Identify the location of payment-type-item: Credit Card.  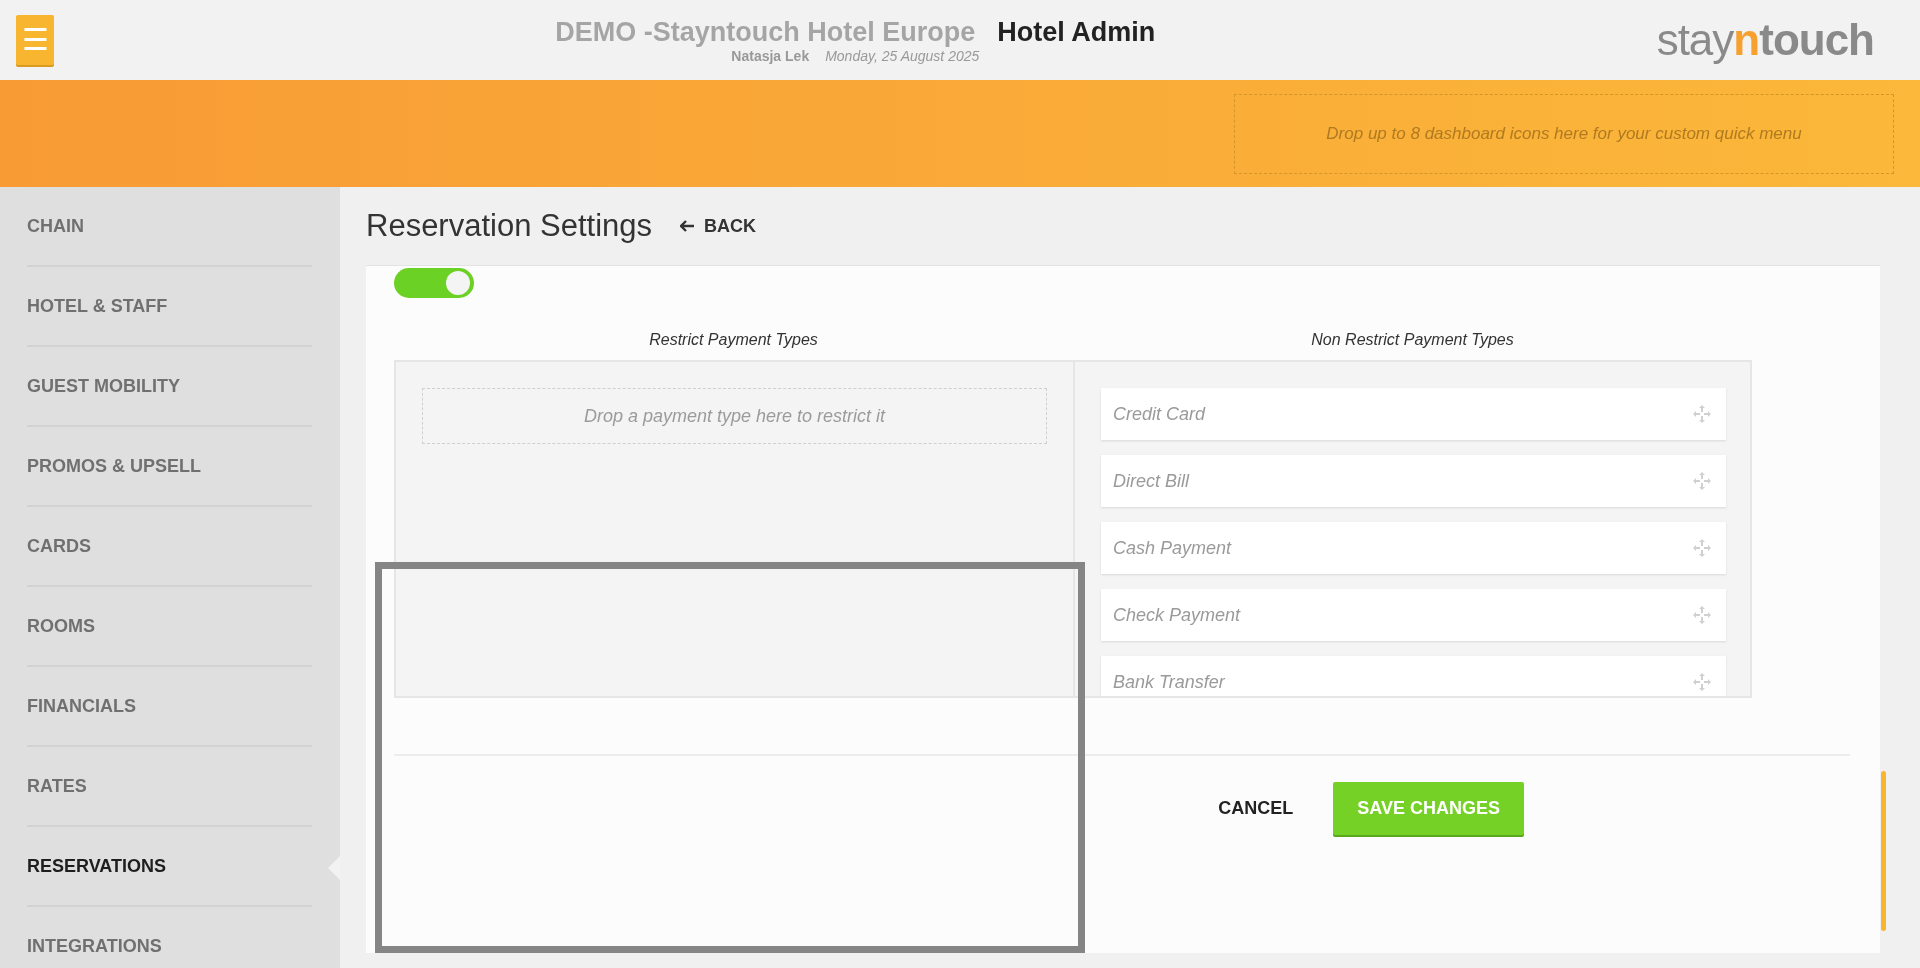
(1413, 414).